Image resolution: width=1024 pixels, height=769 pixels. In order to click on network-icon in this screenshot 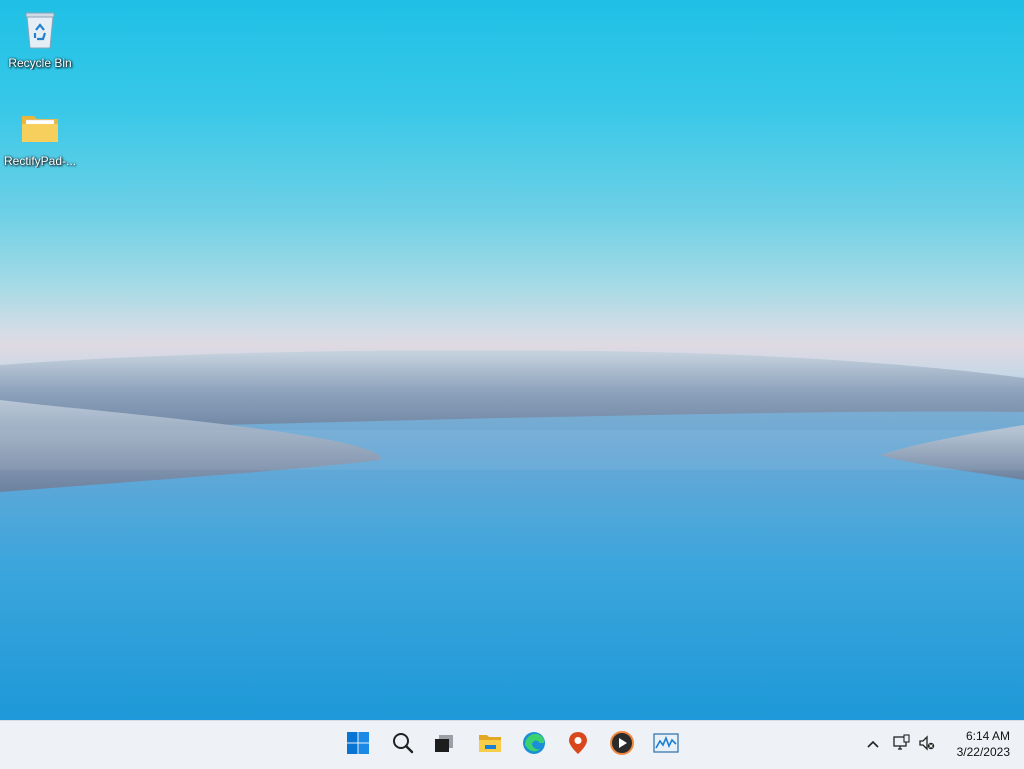, I will do `click(901, 745)`.